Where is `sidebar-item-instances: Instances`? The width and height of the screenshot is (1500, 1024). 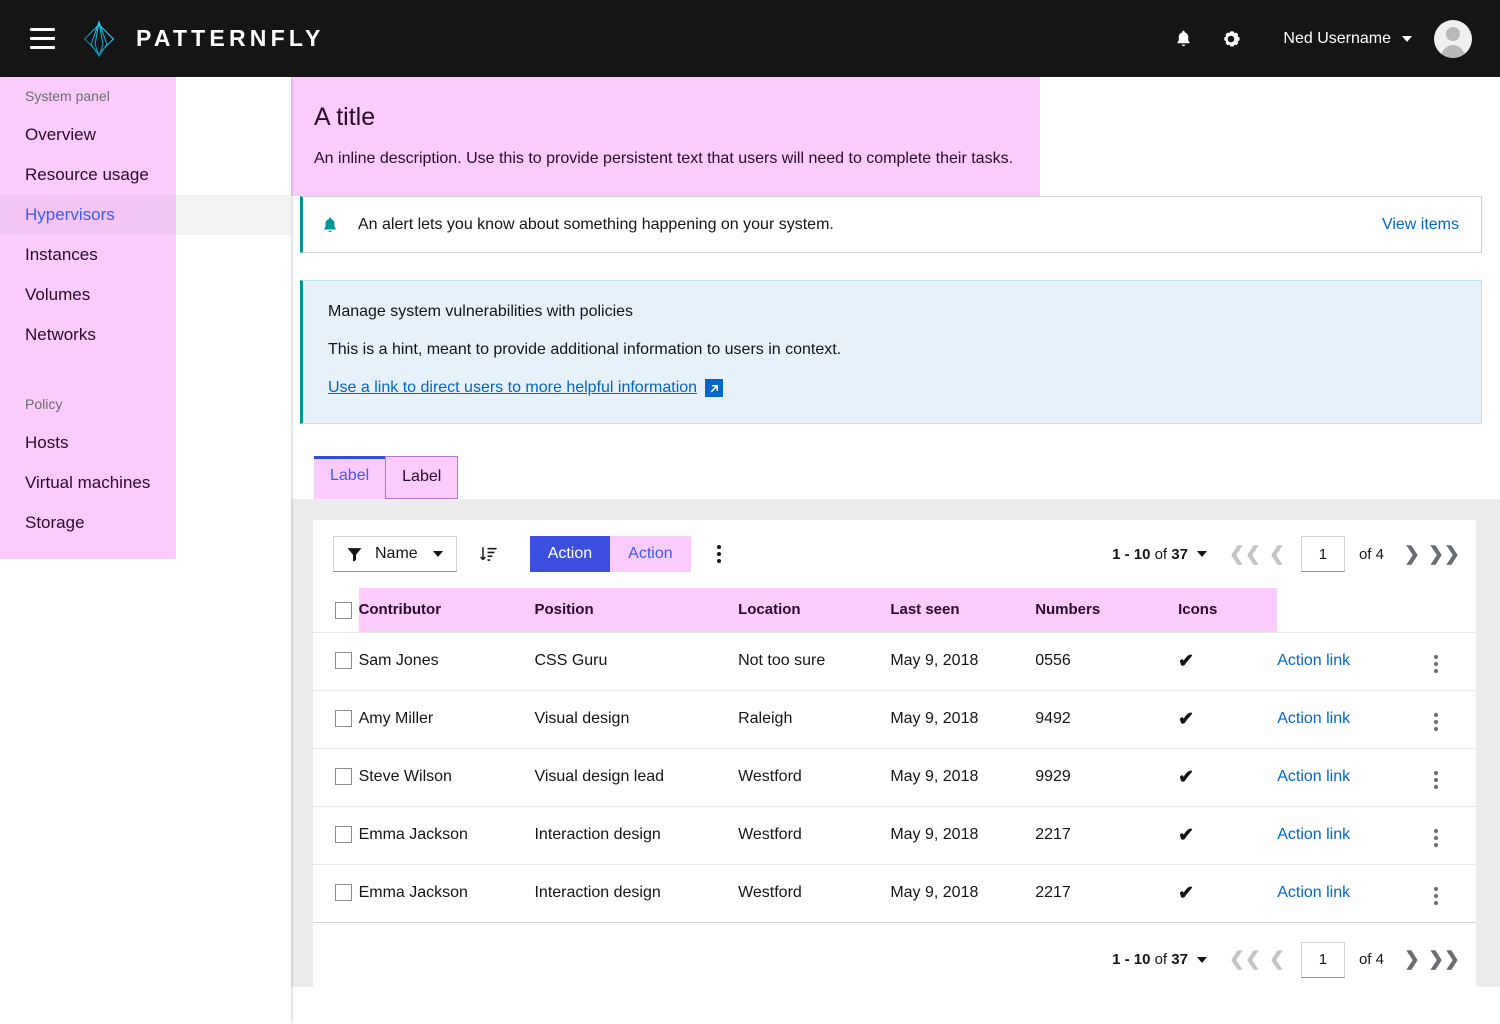
sidebar-item-instances: Instances is located at coordinates (145, 255).